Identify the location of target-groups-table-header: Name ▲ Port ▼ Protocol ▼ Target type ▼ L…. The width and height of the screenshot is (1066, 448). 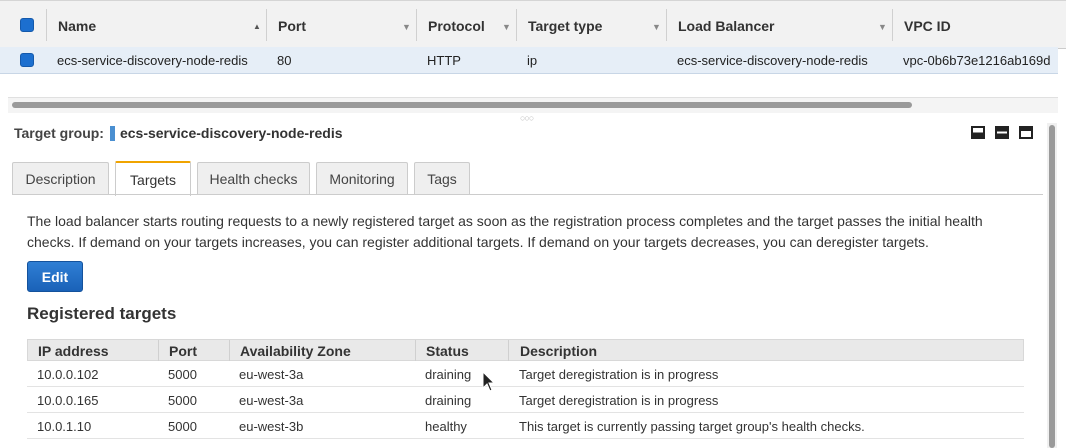
(533, 24).